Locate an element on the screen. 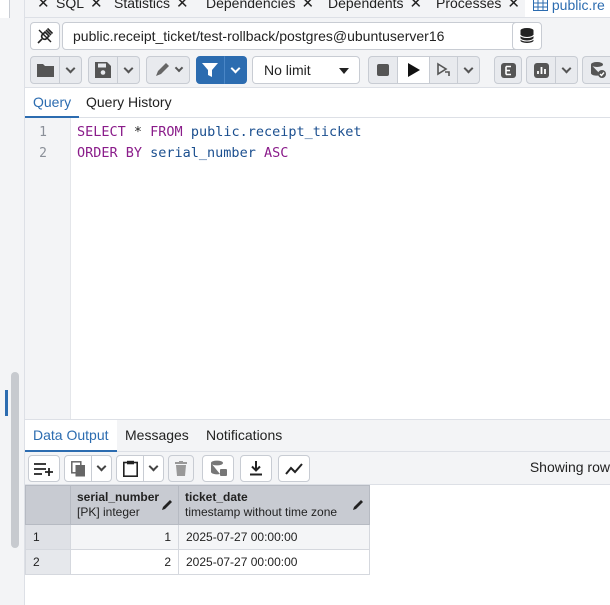 The width and height of the screenshot is (610, 605). explain-button is located at coordinates (444, 70).